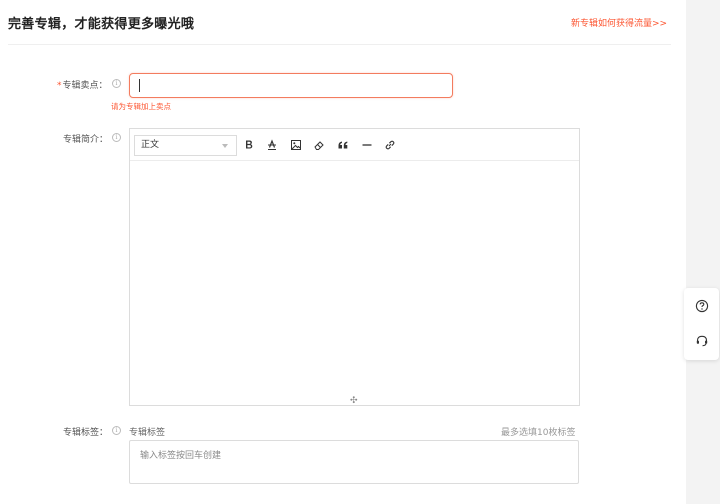 Image resolution: width=720 pixels, height=504 pixels. Describe the element at coordinates (185, 145) in the screenshot. I see `format-select: 正文` at that location.